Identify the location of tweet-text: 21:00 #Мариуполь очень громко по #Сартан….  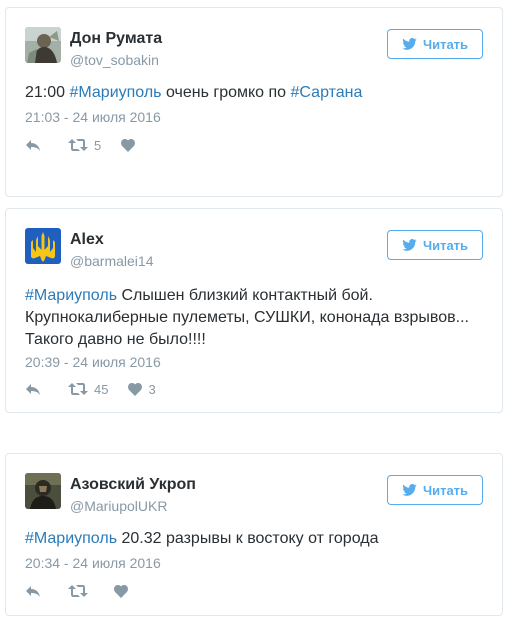
(254, 93).